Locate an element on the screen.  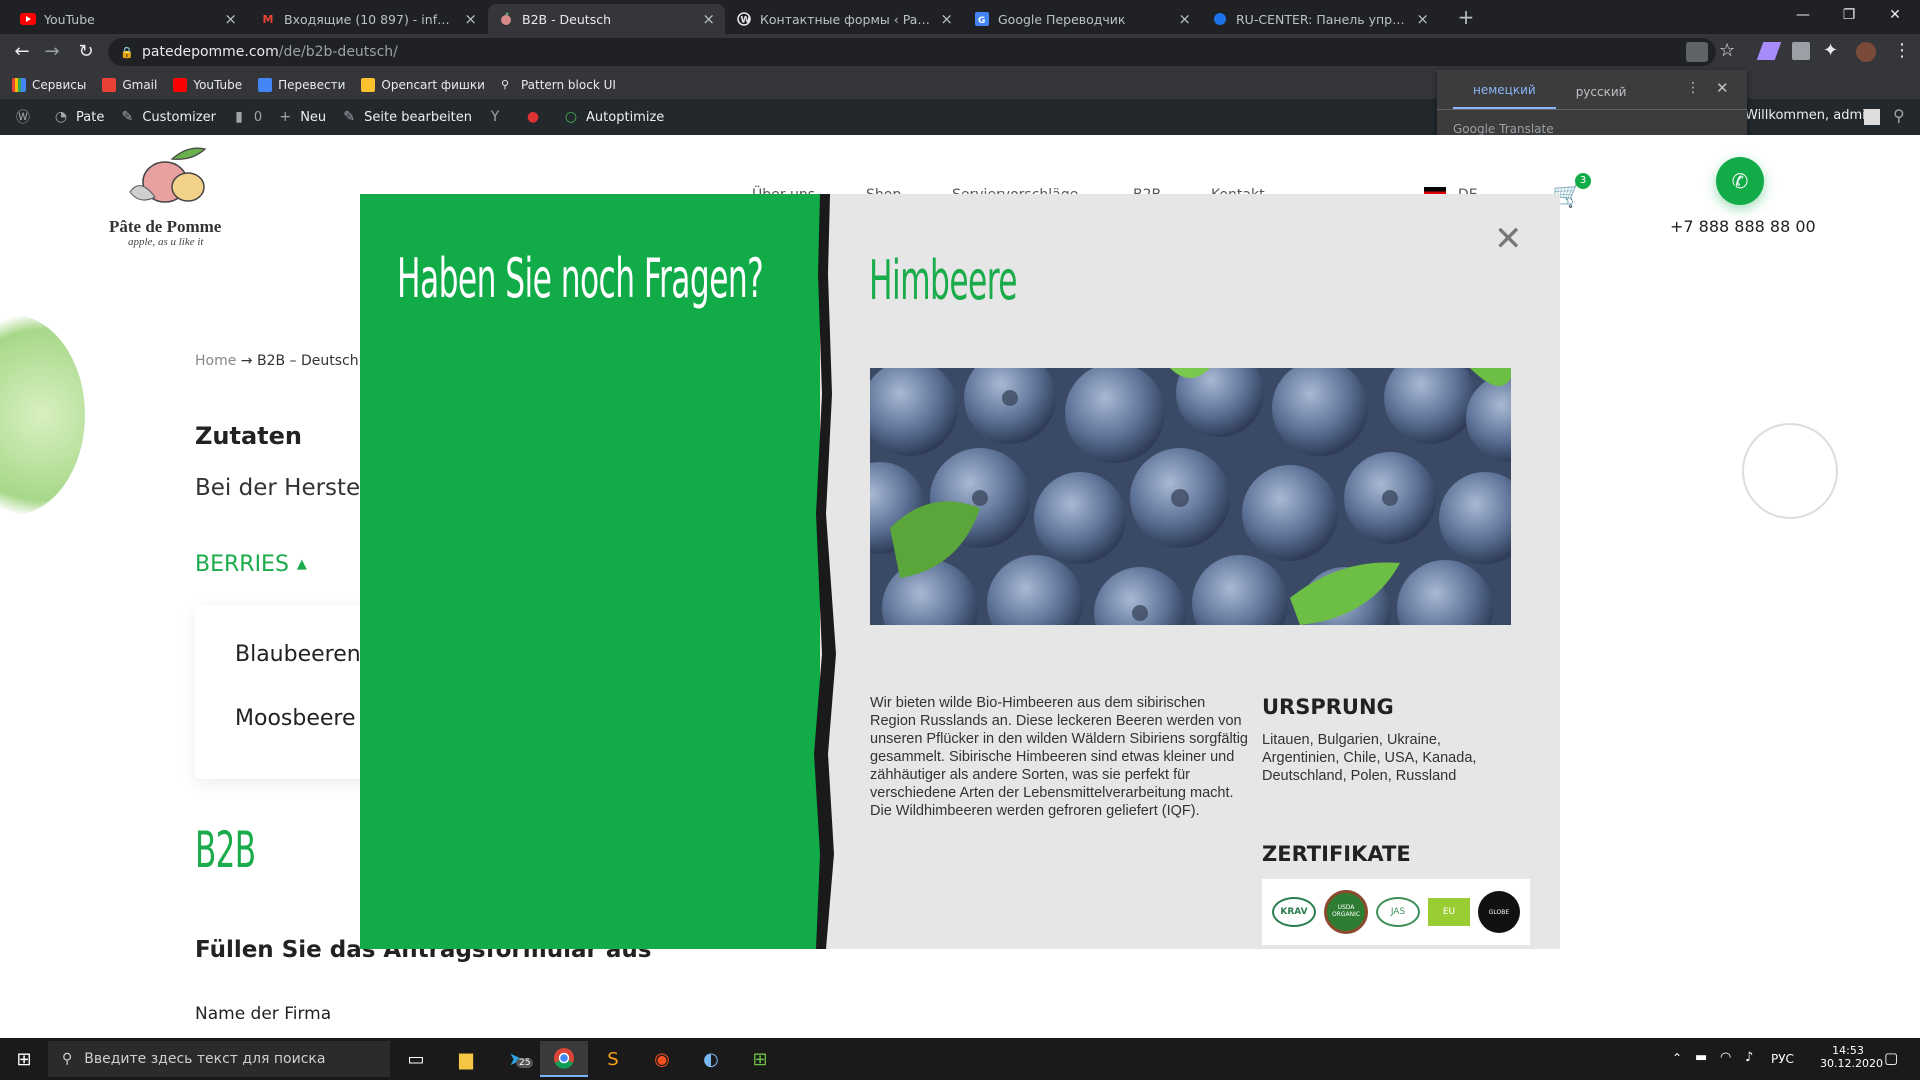
new-tab-button: + is located at coordinates (1466, 18).